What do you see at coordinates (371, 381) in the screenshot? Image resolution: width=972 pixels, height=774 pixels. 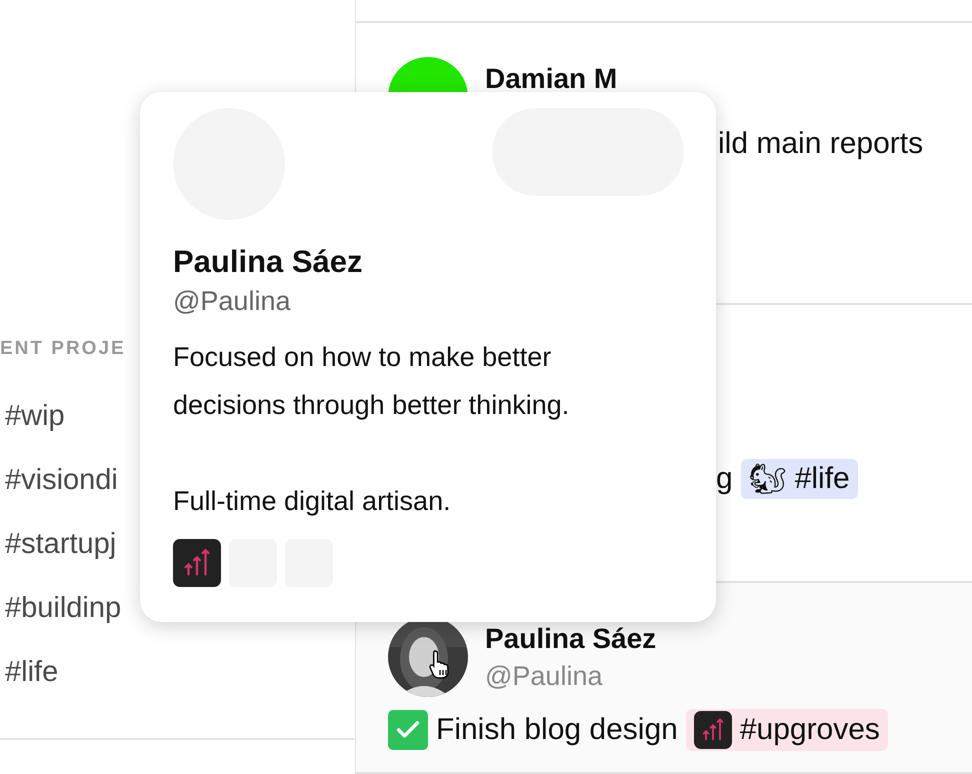 I see `profile-bio: Focused on how to make better decisions through better thinking.` at bounding box center [371, 381].